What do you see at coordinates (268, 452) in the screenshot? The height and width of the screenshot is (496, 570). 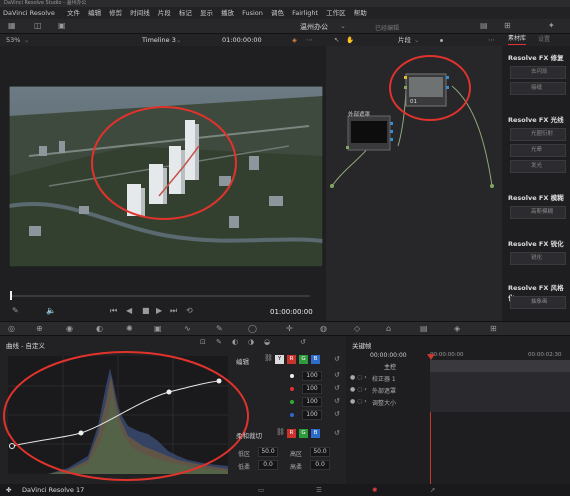 I see `low-value: 50.0` at bounding box center [268, 452].